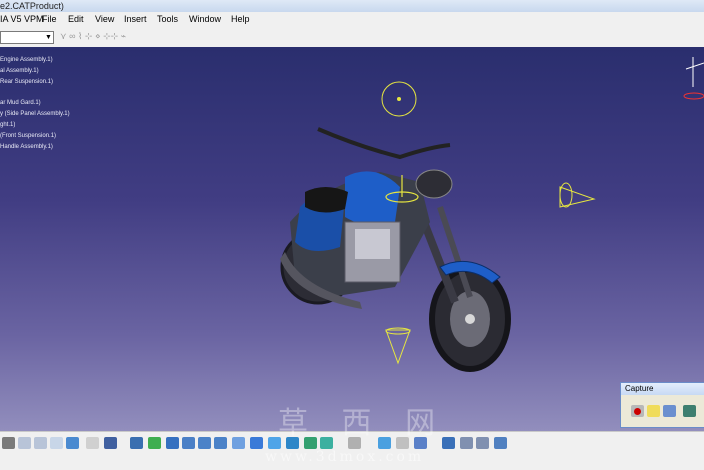  What do you see at coordinates (662, 389) in the screenshot?
I see `capture-title-bar: Capture` at bounding box center [662, 389].